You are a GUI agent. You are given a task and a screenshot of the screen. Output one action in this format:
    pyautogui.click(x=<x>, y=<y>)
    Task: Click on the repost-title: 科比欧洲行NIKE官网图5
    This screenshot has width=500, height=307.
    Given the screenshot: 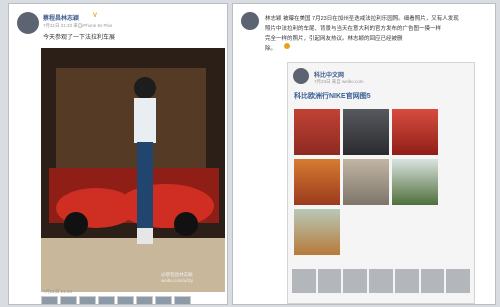 What is the action you would take?
    pyautogui.click(x=332, y=96)
    